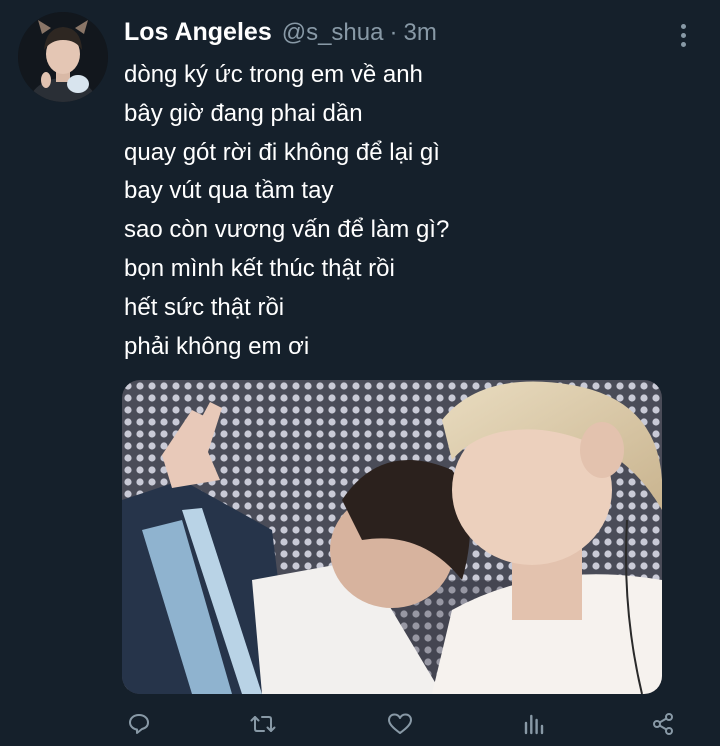 The width and height of the screenshot is (720, 746). I want to click on retweet-icon, so click(263, 724).